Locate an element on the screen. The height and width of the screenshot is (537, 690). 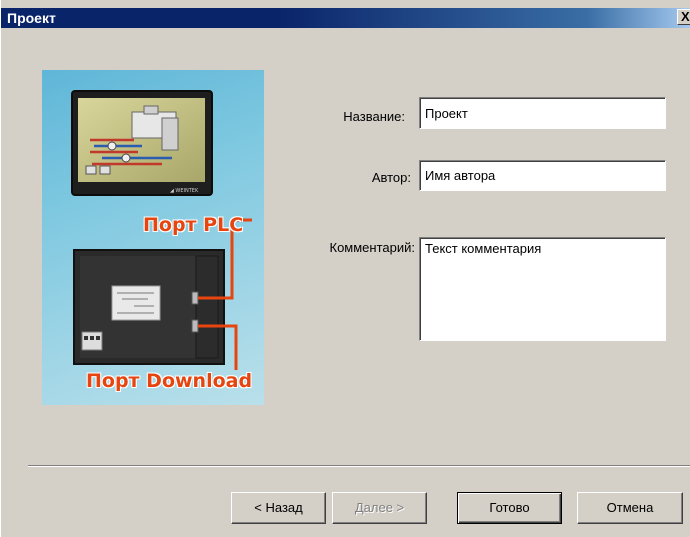
back-button: < Назад is located at coordinates (278, 508).